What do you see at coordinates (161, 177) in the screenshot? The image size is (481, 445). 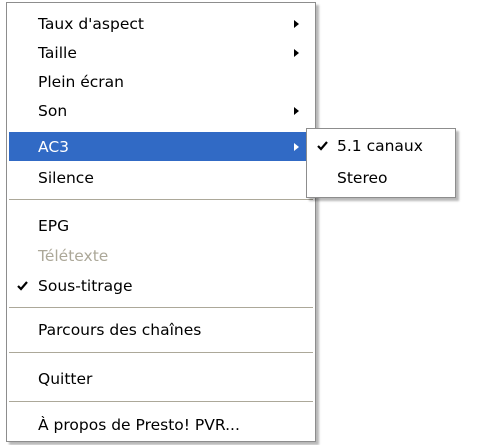 I see `menu-item-mute: Silence` at bounding box center [161, 177].